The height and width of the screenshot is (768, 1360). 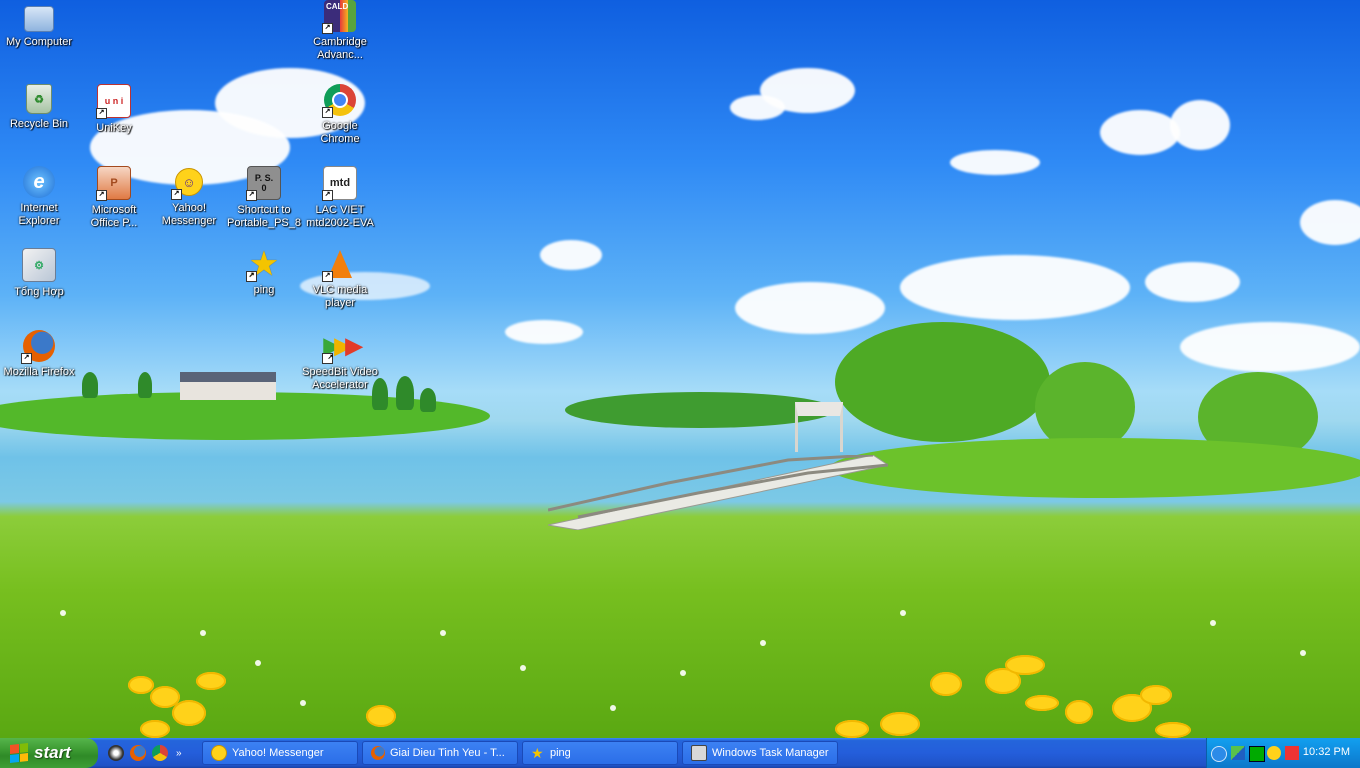 I want to click on unikey-icon: u n i ↗, so click(x=113, y=101).